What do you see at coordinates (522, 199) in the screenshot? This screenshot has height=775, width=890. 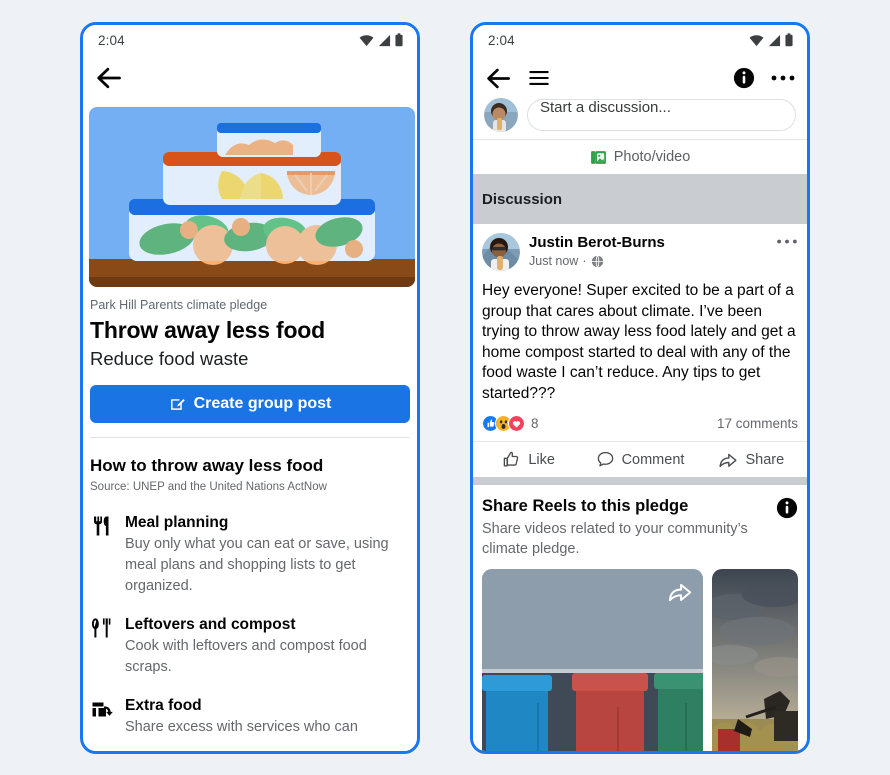 I see `discussion-section-label: Discussion` at bounding box center [522, 199].